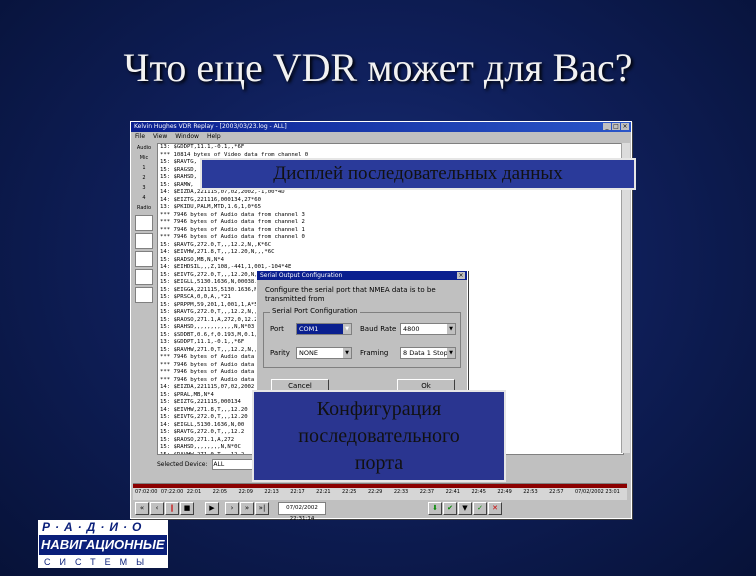  Describe the element at coordinates (211, 207) in the screenshot. I see `log-line: 13: $PKIDU,PALM,MTD,1.6,1,0*65` at that location.